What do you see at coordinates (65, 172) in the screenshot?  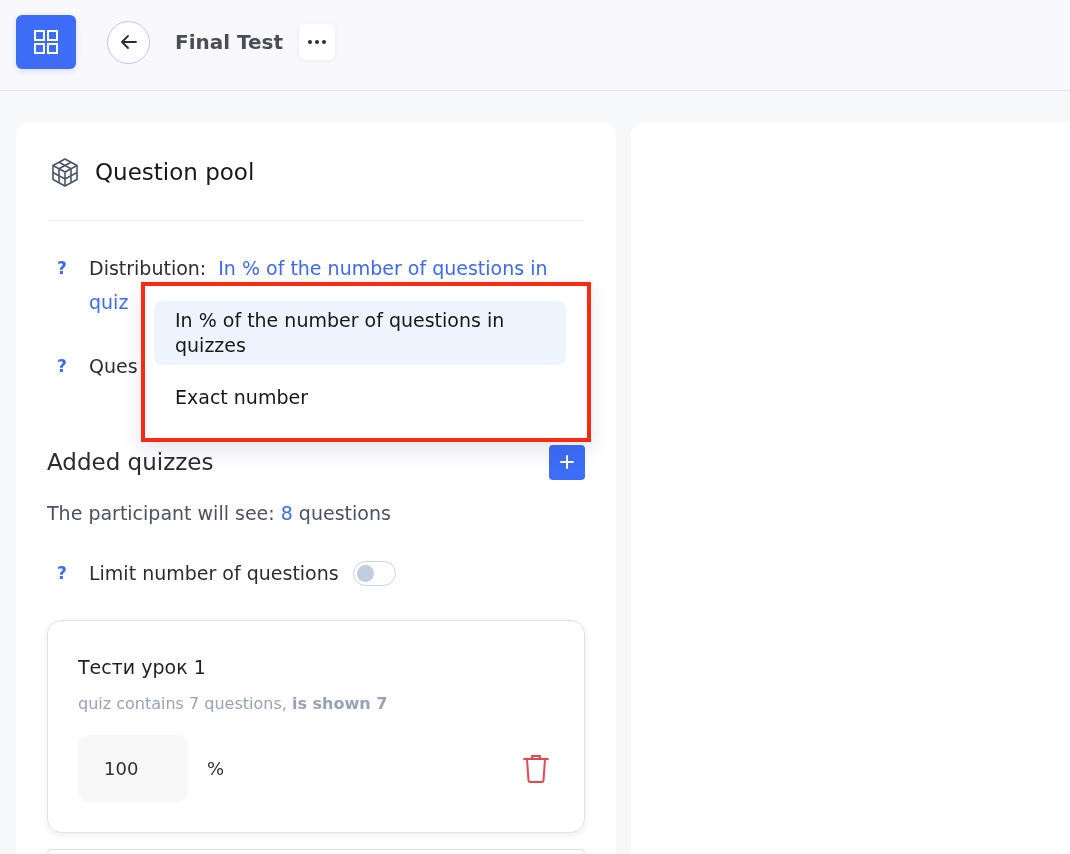 I see `cube-icon` at bounding box center [65, 172].